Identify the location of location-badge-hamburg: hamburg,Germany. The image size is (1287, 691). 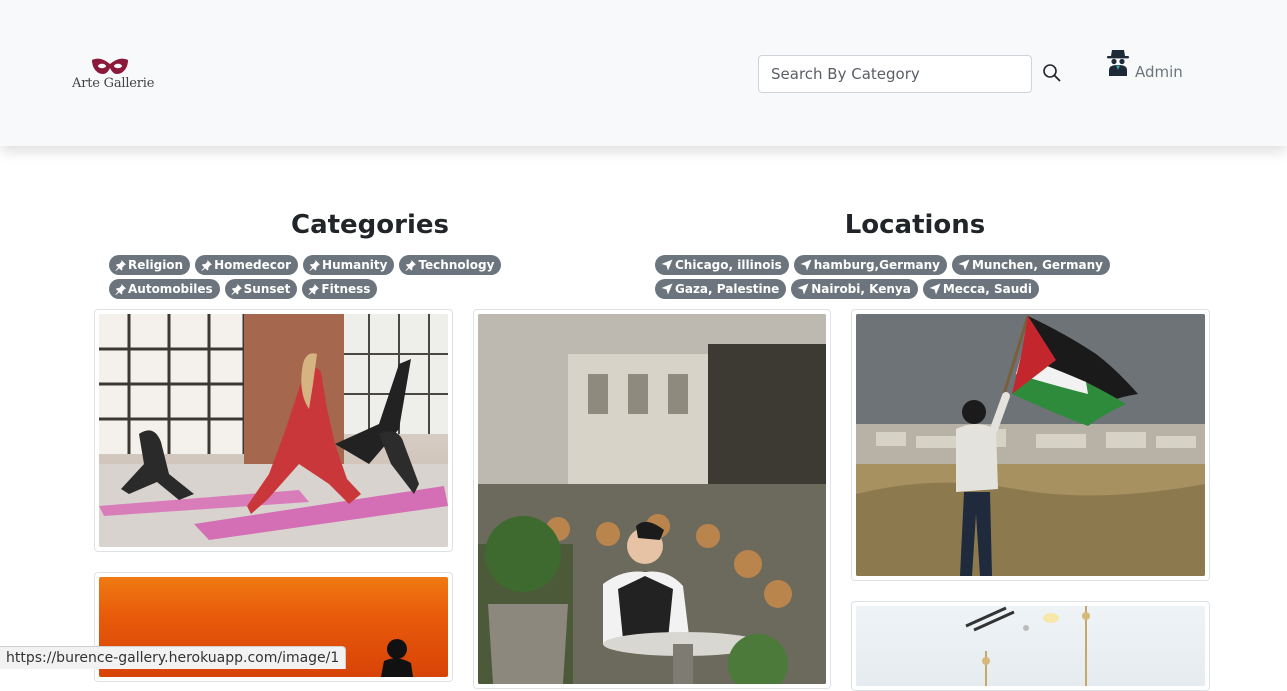
(870, 265).